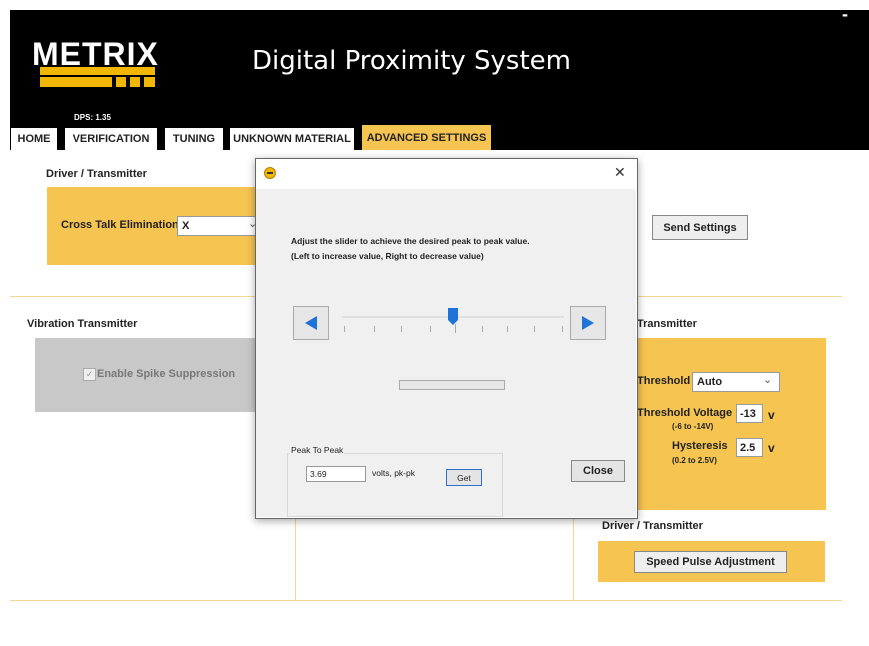 The width and height of the screenshot is (869, 646). What do you see at coordinates (186, 226) in the screenshot?
I see `cross-talk-value: X` at bounding box center [186, 226].